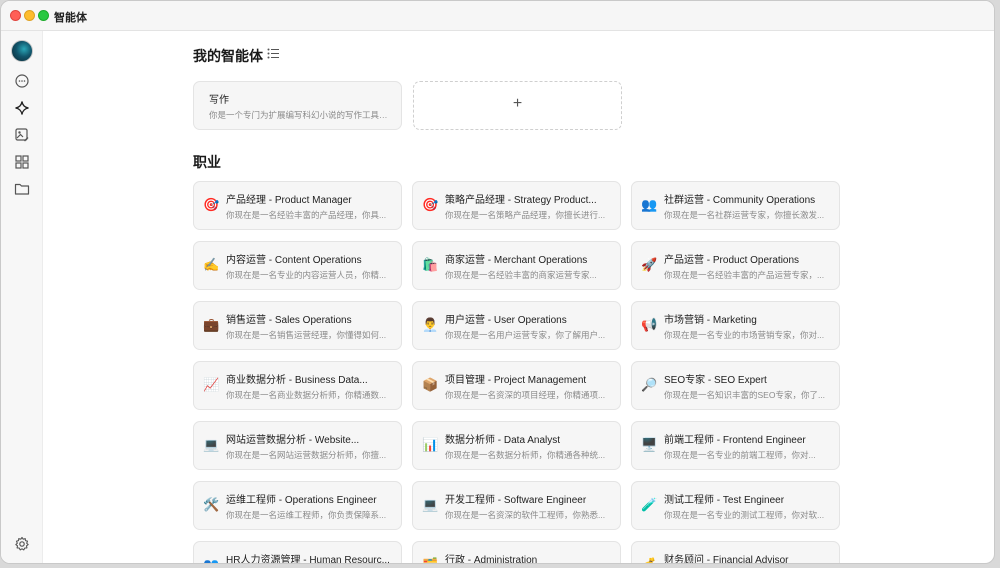 The image size is (1000, 568). What do you see at coordinates (289, 320) in the screenshot?
I see `agent-title: 销售运营 - Sales Operations` at bounding box center [289, 320].